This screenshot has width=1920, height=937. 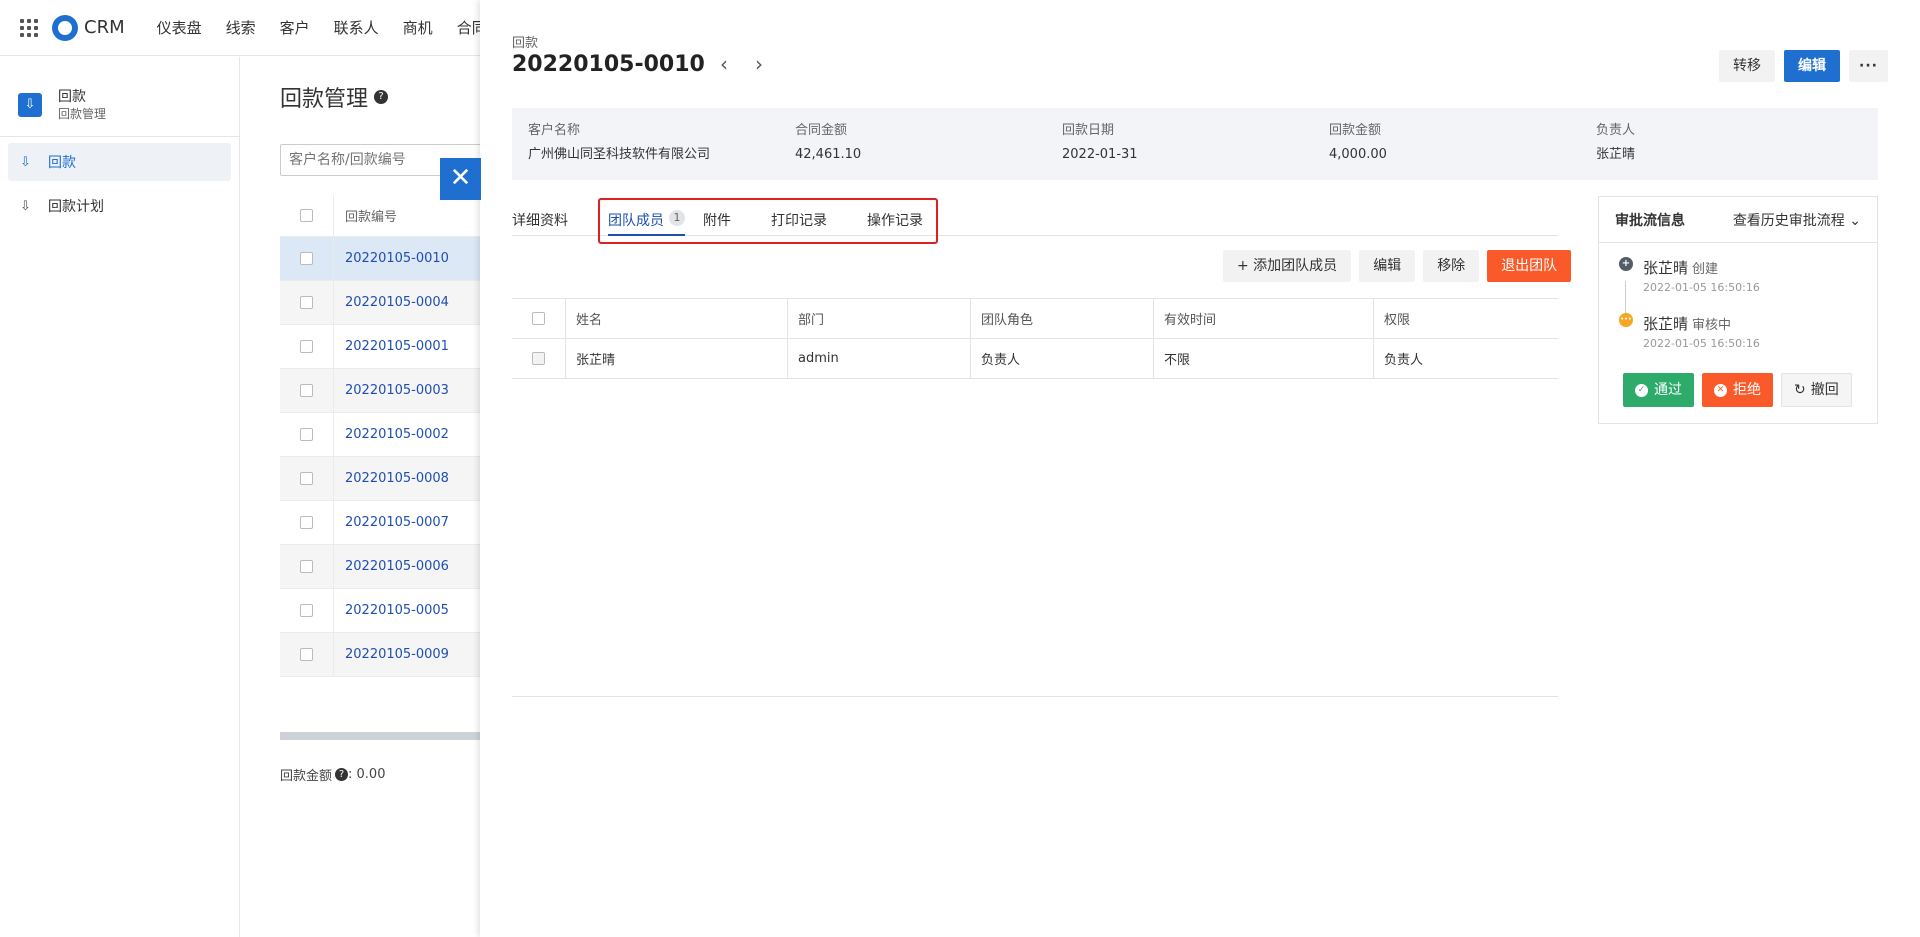 What do you see at coordinates (1788, 220) in the screenshot?
I see `history-label: 查看历史审批流程` at bounding box center [1788, 220].